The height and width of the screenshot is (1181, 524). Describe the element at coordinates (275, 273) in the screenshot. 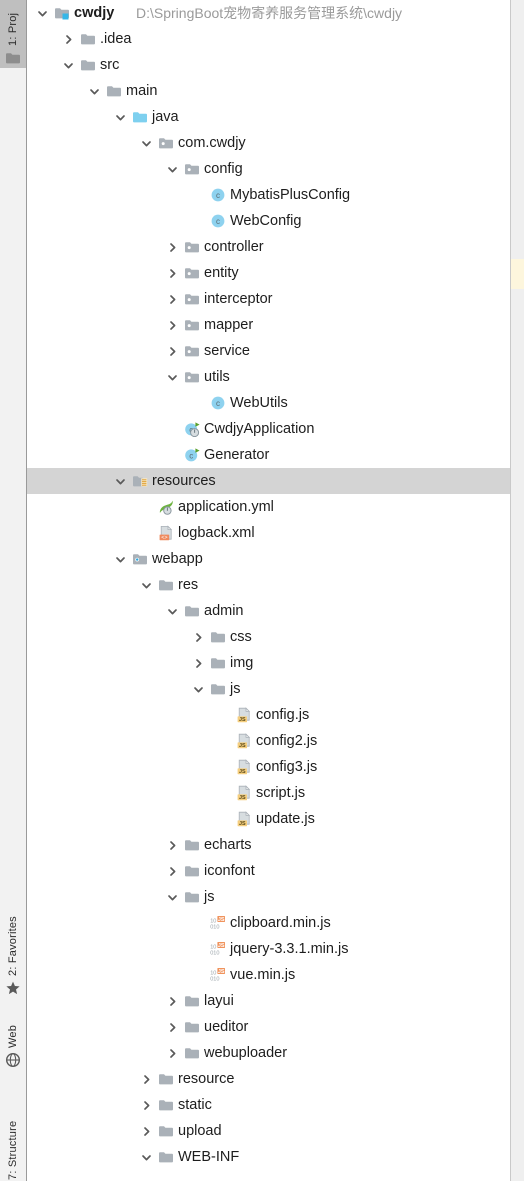

I see `tree-row: entity` at that location.